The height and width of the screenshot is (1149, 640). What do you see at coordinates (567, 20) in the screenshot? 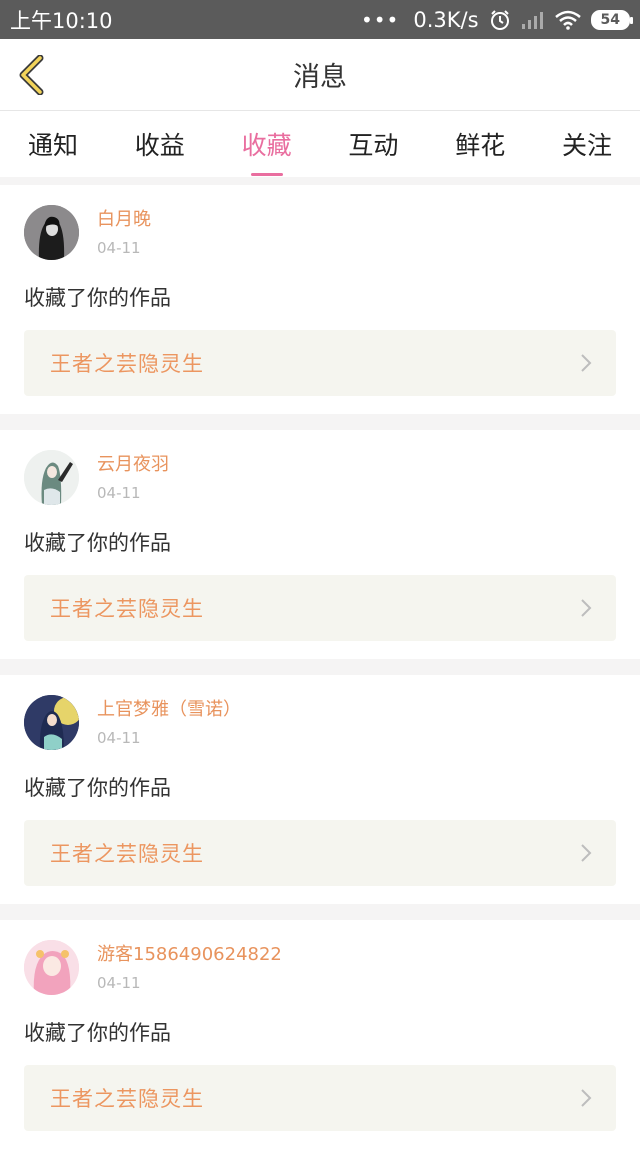
I see `wifi-icon` at bounding box center [567, 20].